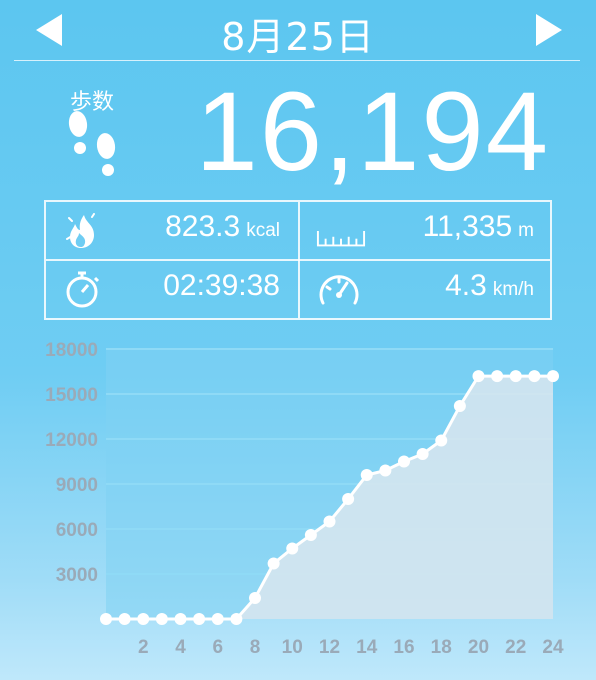 This screenshot has height=680, width=596. Describe the element at coordinates (341, 239) in the screenshot. I see `ruler-icon` at that location.